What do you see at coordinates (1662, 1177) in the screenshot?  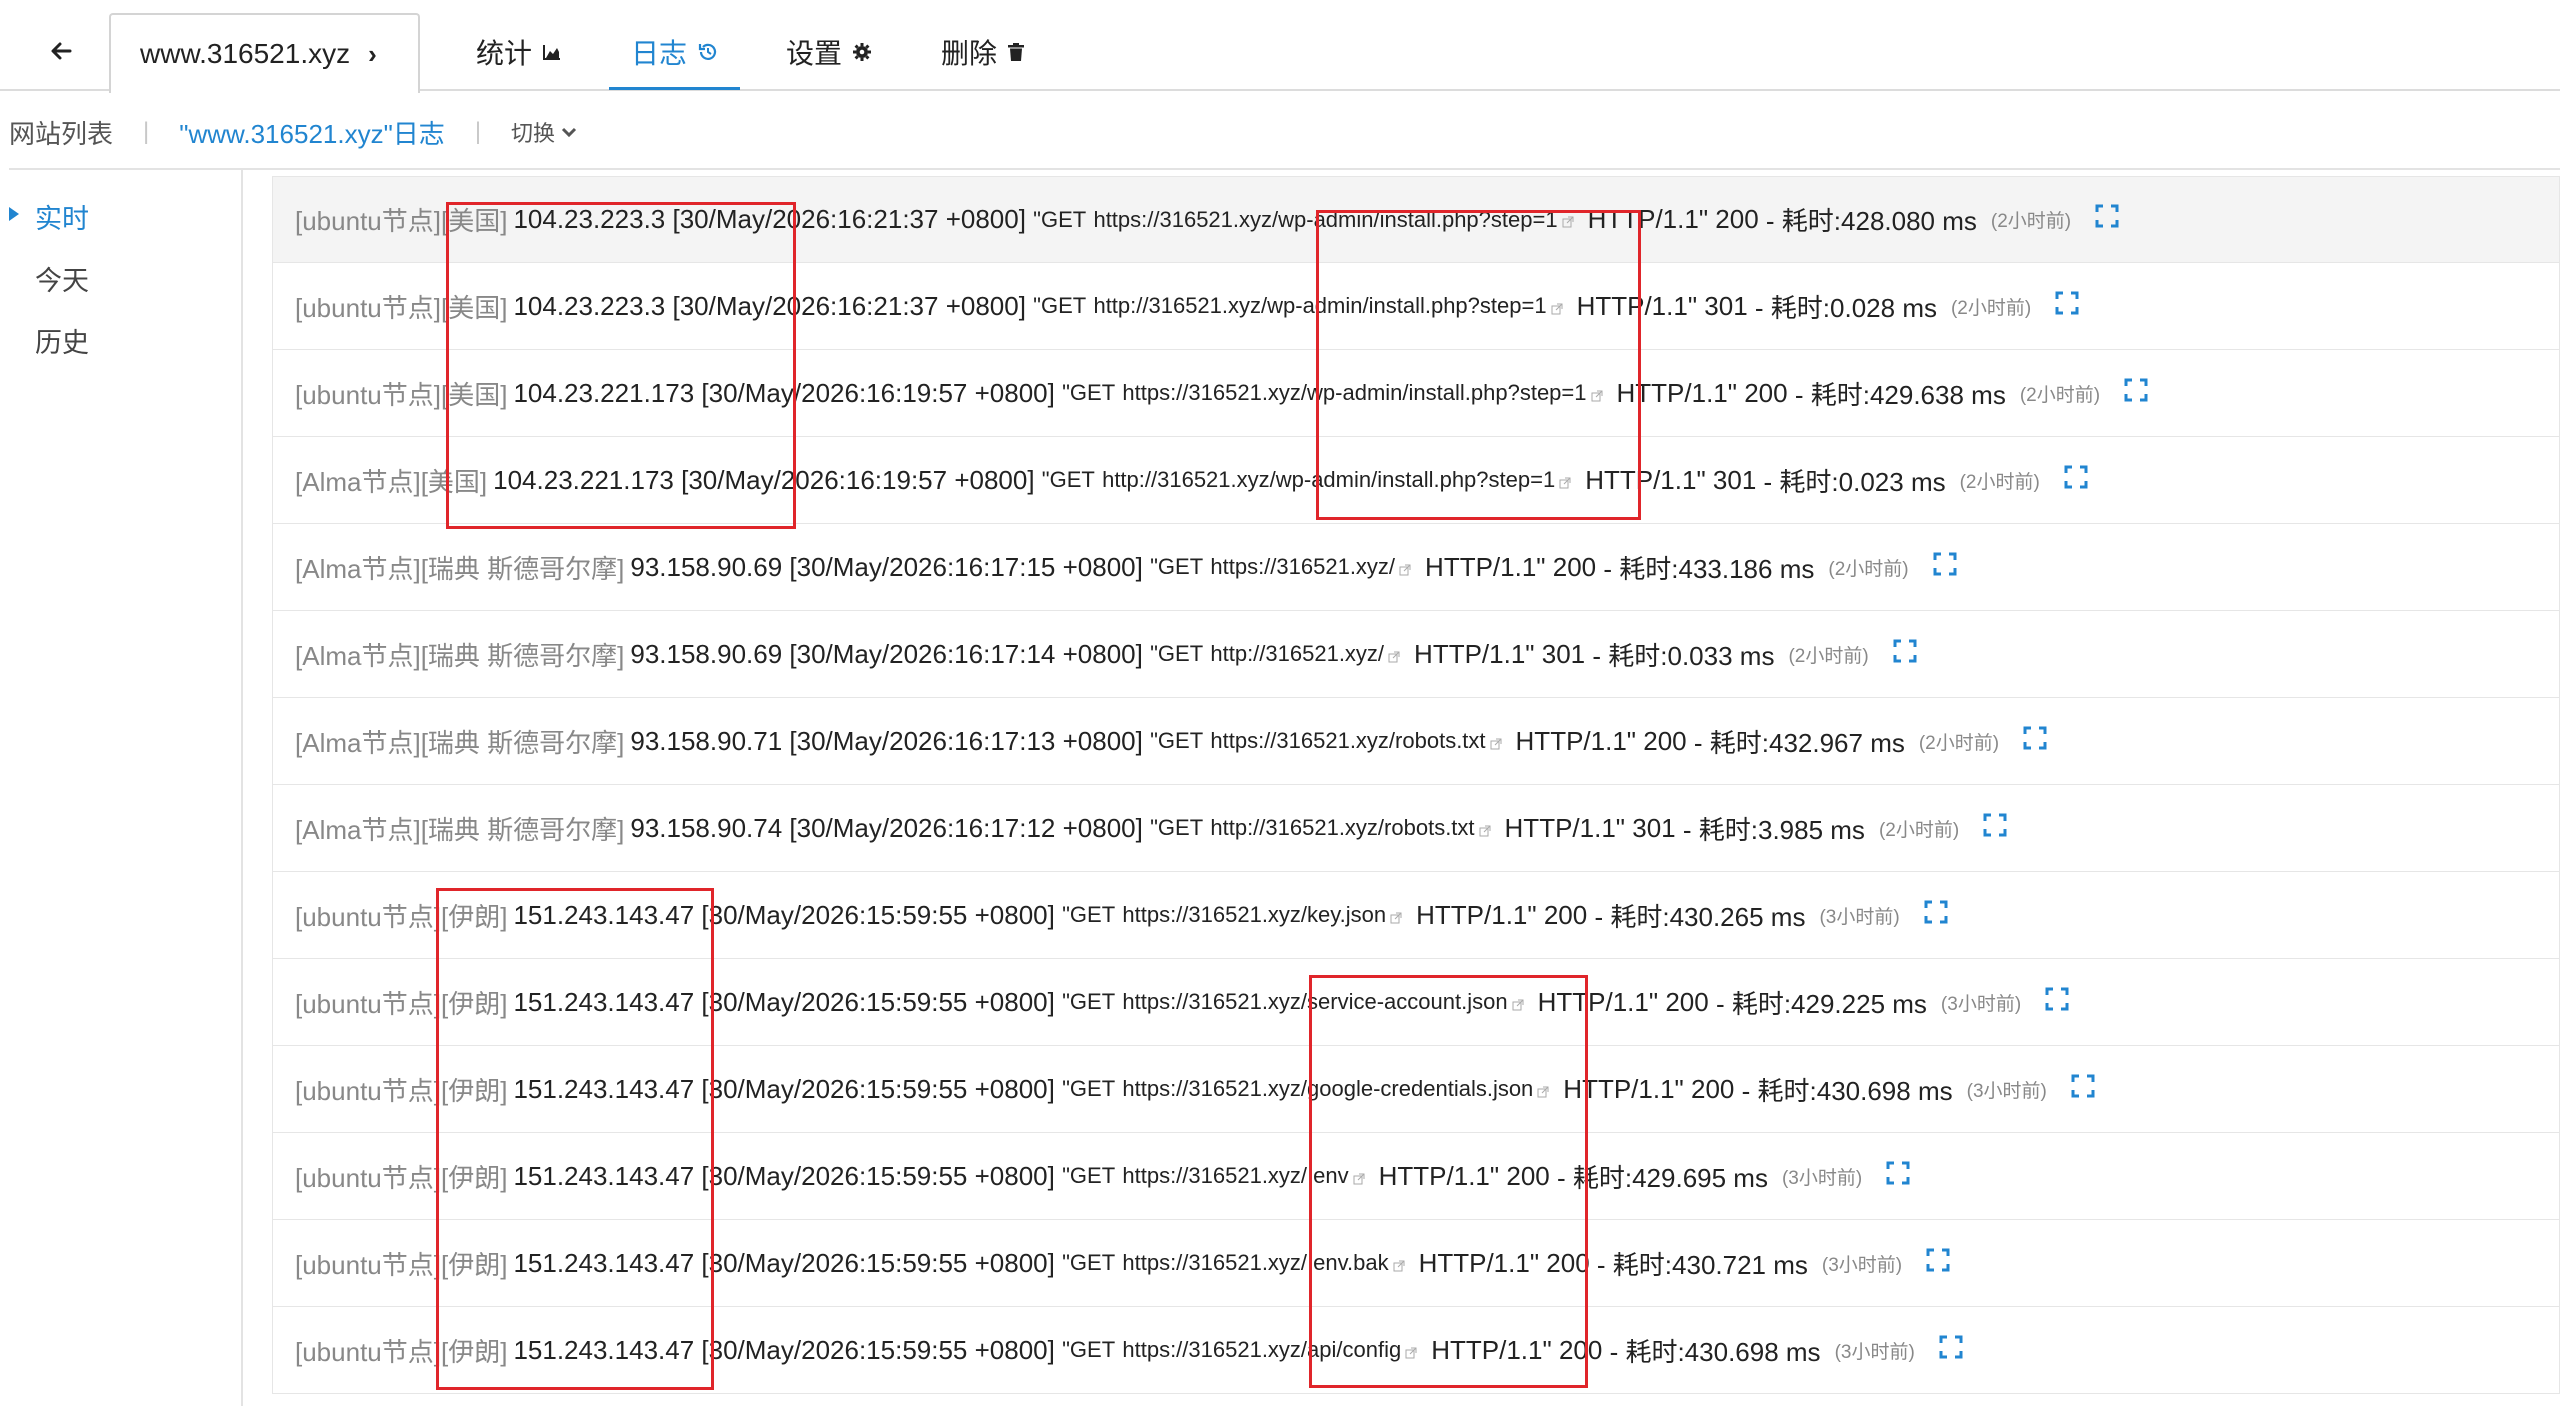 I see `log-cost: - 耗时:429.695 ms` at bounding box center [1662, 1177].